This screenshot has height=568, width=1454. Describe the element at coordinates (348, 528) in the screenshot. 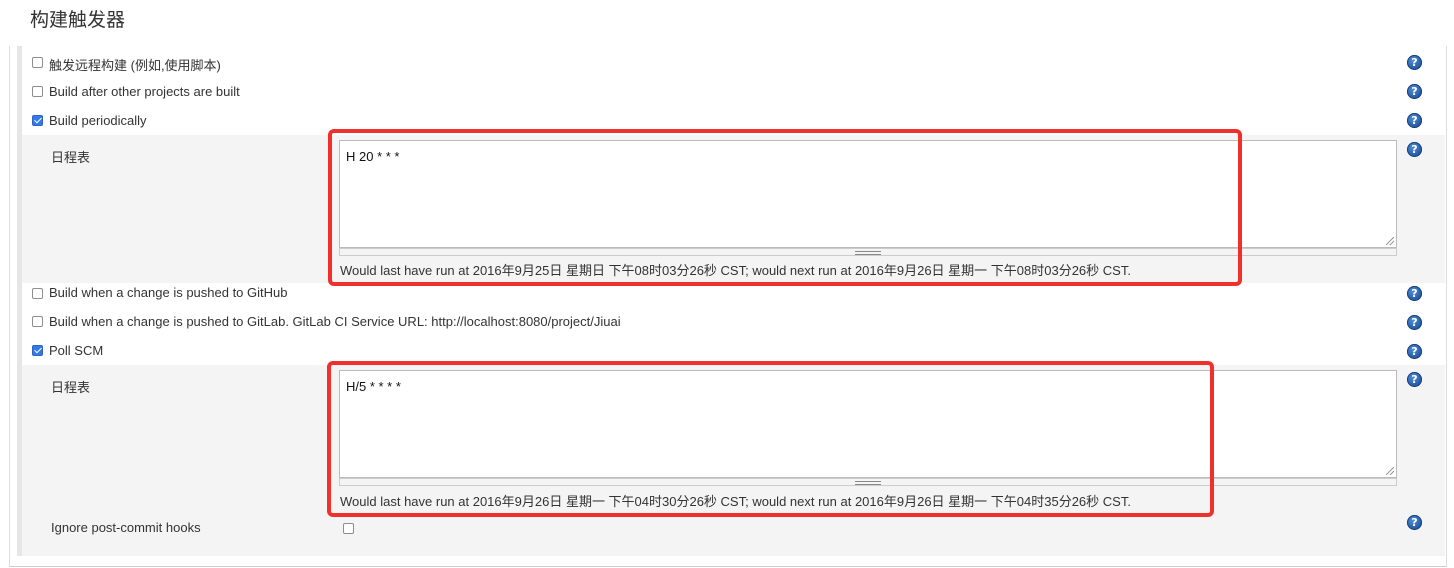

I see `ignore-post-commit-hooks-checkbox` at that location.